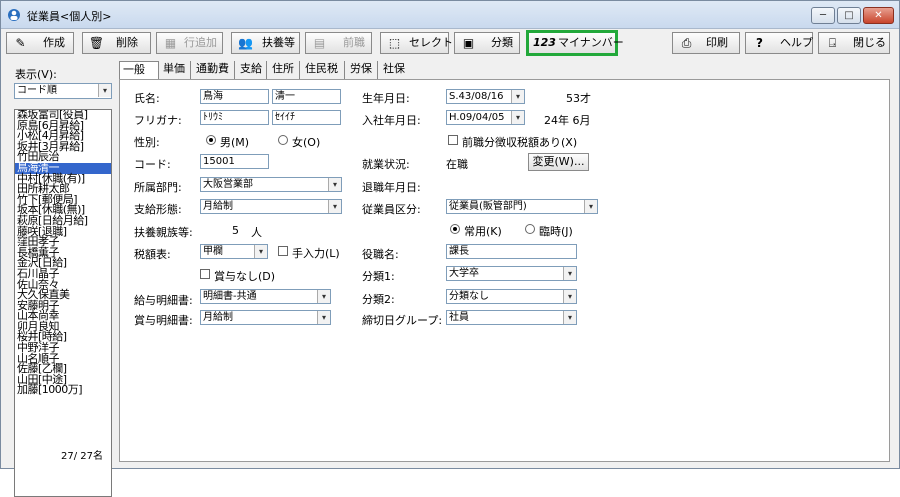 Image resolution: width=900 pixels, height=497 pixels. Describe the element at coordinates (450, 15) in the screenshot. I see `title-bar: 従業員<個人別> ─ □ ✕` at that location.